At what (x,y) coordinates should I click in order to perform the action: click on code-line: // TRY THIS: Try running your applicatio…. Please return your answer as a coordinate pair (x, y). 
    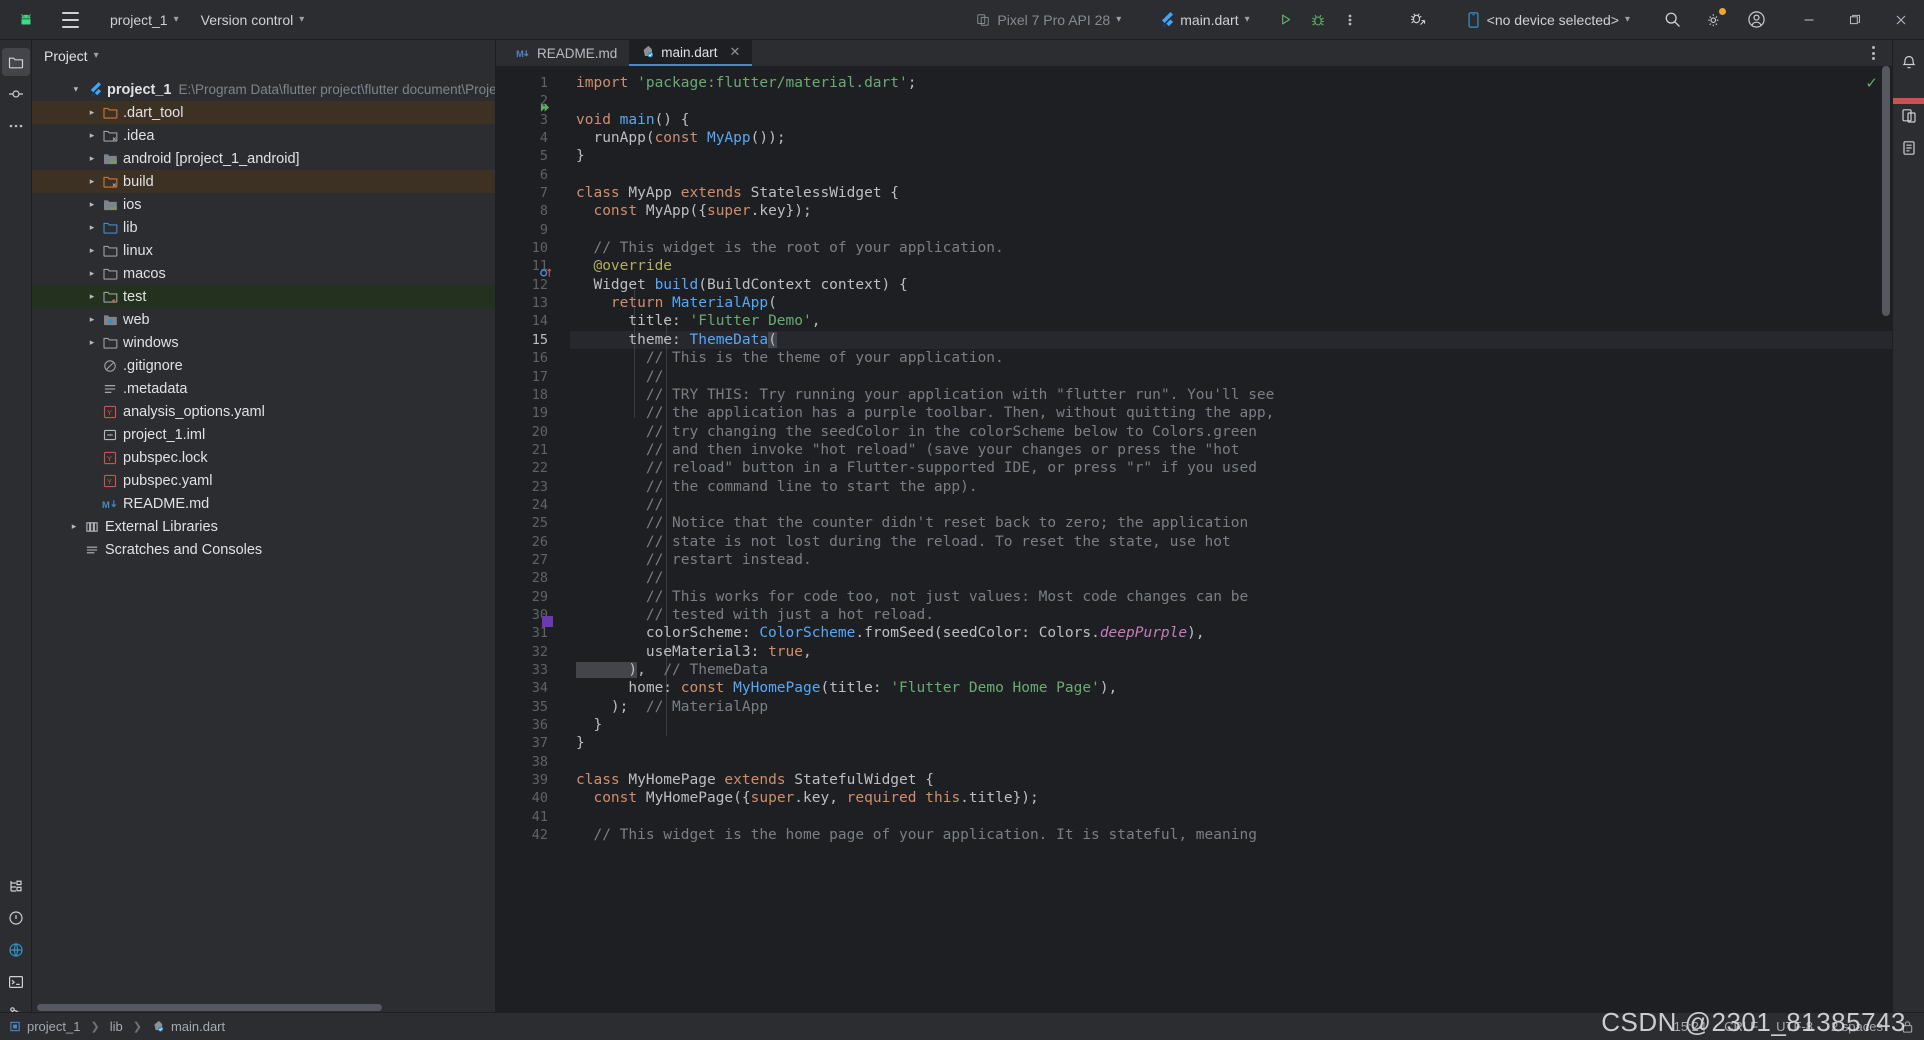
    Looking at the image, I should click on (925, 395).